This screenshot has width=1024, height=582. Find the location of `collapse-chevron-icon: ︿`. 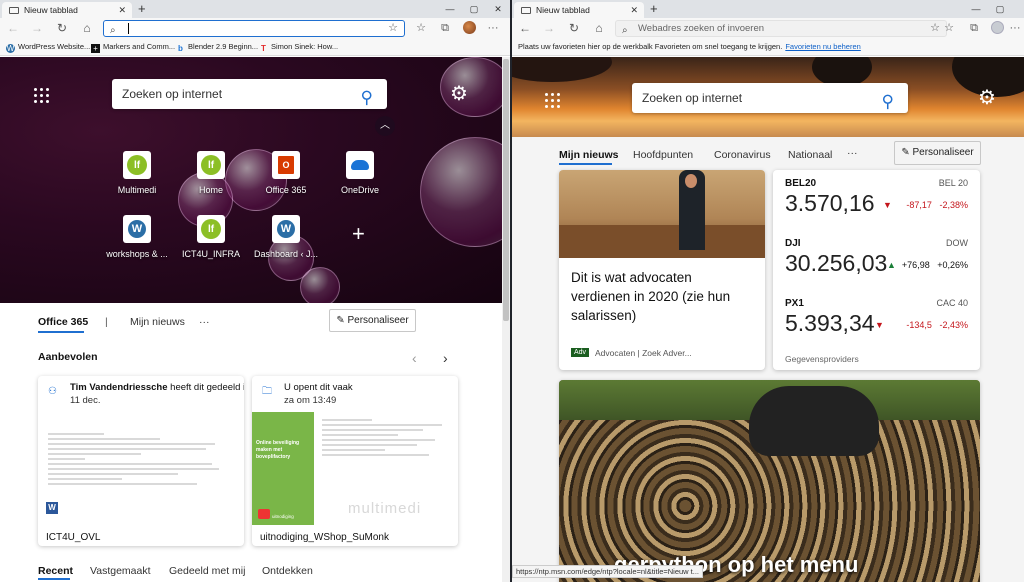

collapse-chevron-icon: ︿ is located at coordinates (385, 126).